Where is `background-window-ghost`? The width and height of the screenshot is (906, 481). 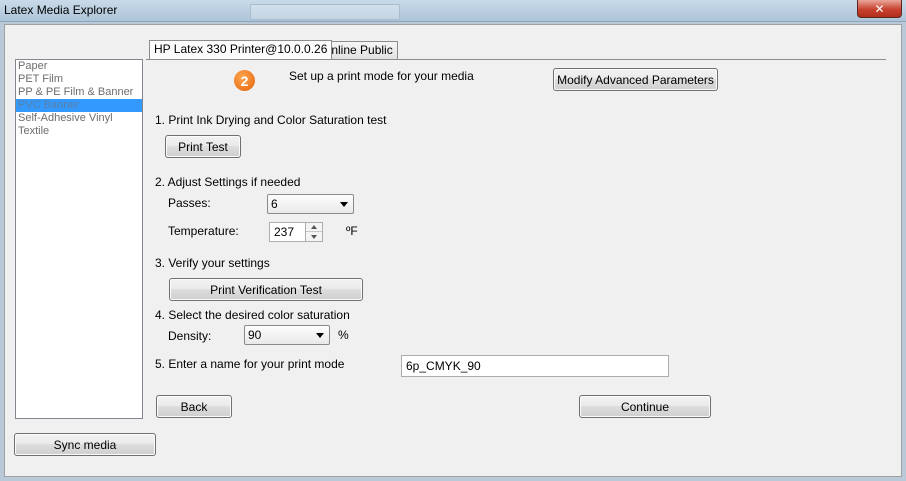 background-window-ghost is located at coordinates (325, 12).